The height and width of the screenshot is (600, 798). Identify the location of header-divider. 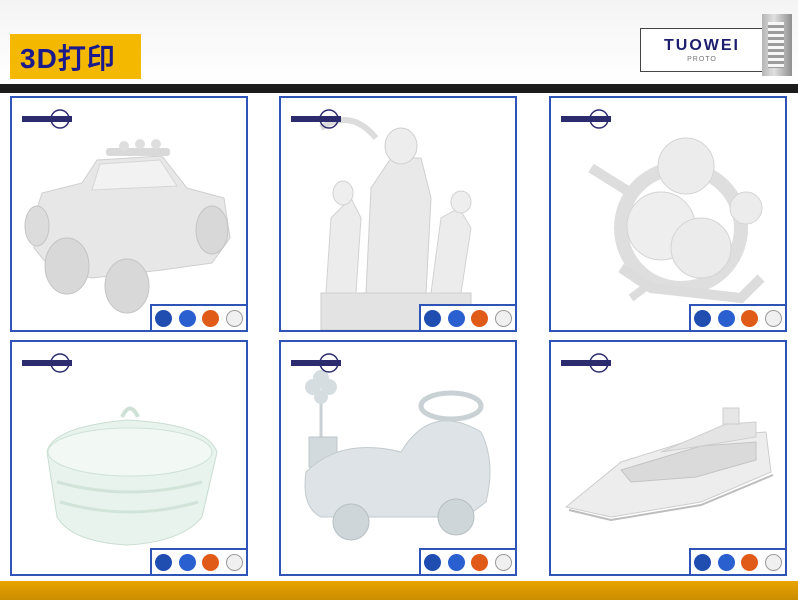
(399, 88).